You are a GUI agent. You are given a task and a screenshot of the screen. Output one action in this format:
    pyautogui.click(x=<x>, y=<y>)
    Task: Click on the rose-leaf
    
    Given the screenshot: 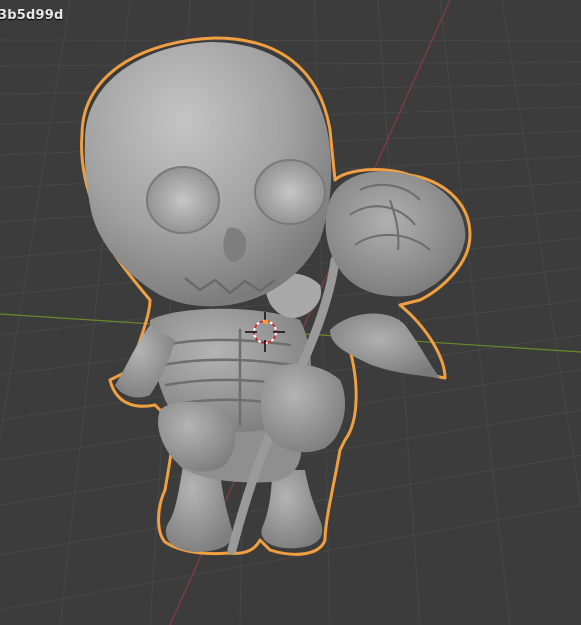 What is the action you would take?
    pyautogui.click(x=385, y=345)
    